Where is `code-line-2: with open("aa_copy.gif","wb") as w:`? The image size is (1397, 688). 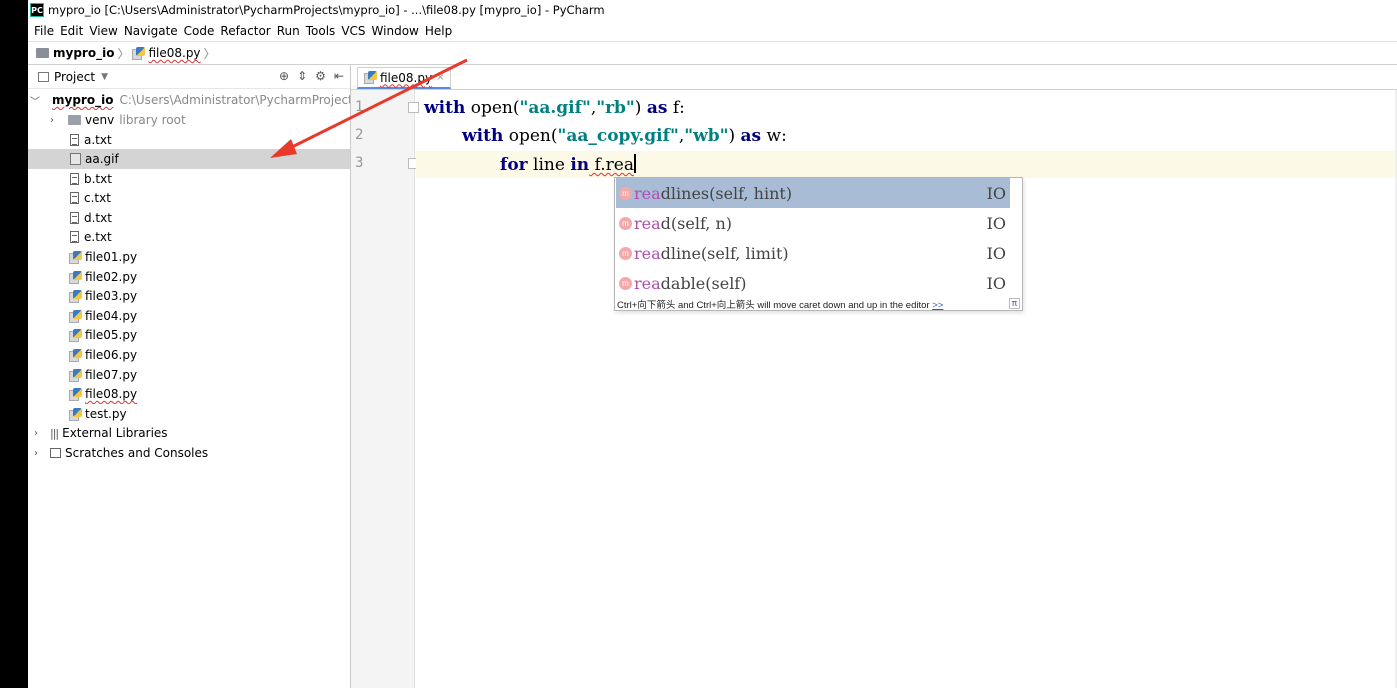 code-line-2: with open("aa_copy.gif","wb") as w: is located at coordinates (624, 136).